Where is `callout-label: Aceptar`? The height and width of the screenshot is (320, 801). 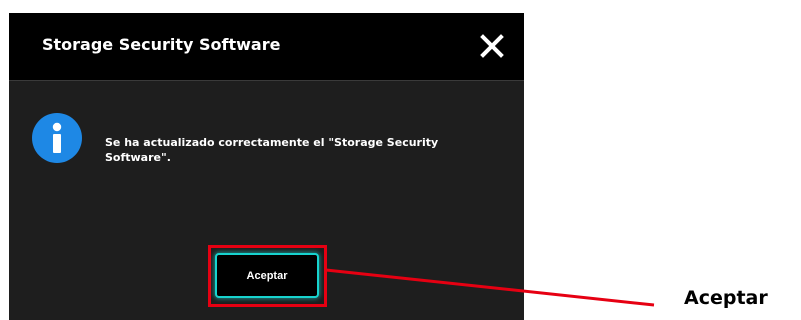 callout-label: Aceptar is located at coordinates (726, 298).